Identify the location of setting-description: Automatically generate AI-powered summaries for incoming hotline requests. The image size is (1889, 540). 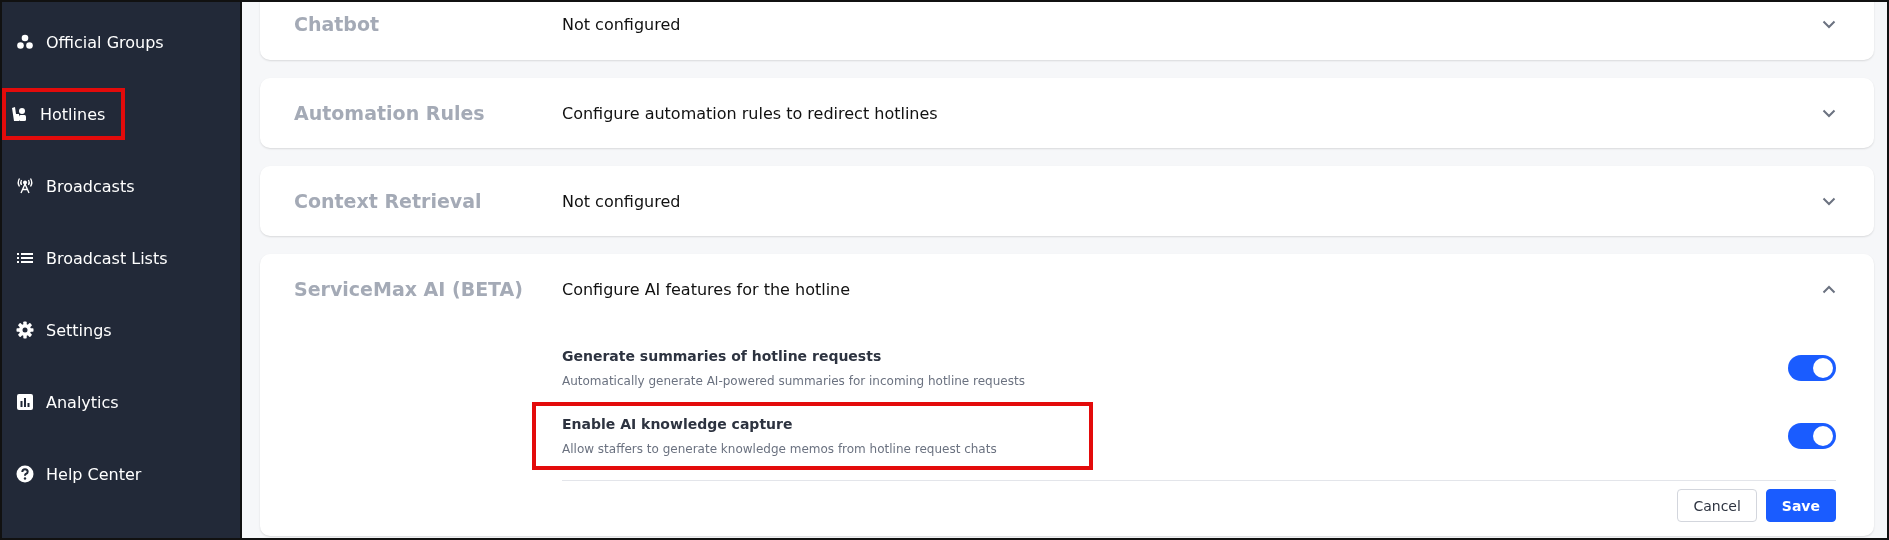
(793, 381).